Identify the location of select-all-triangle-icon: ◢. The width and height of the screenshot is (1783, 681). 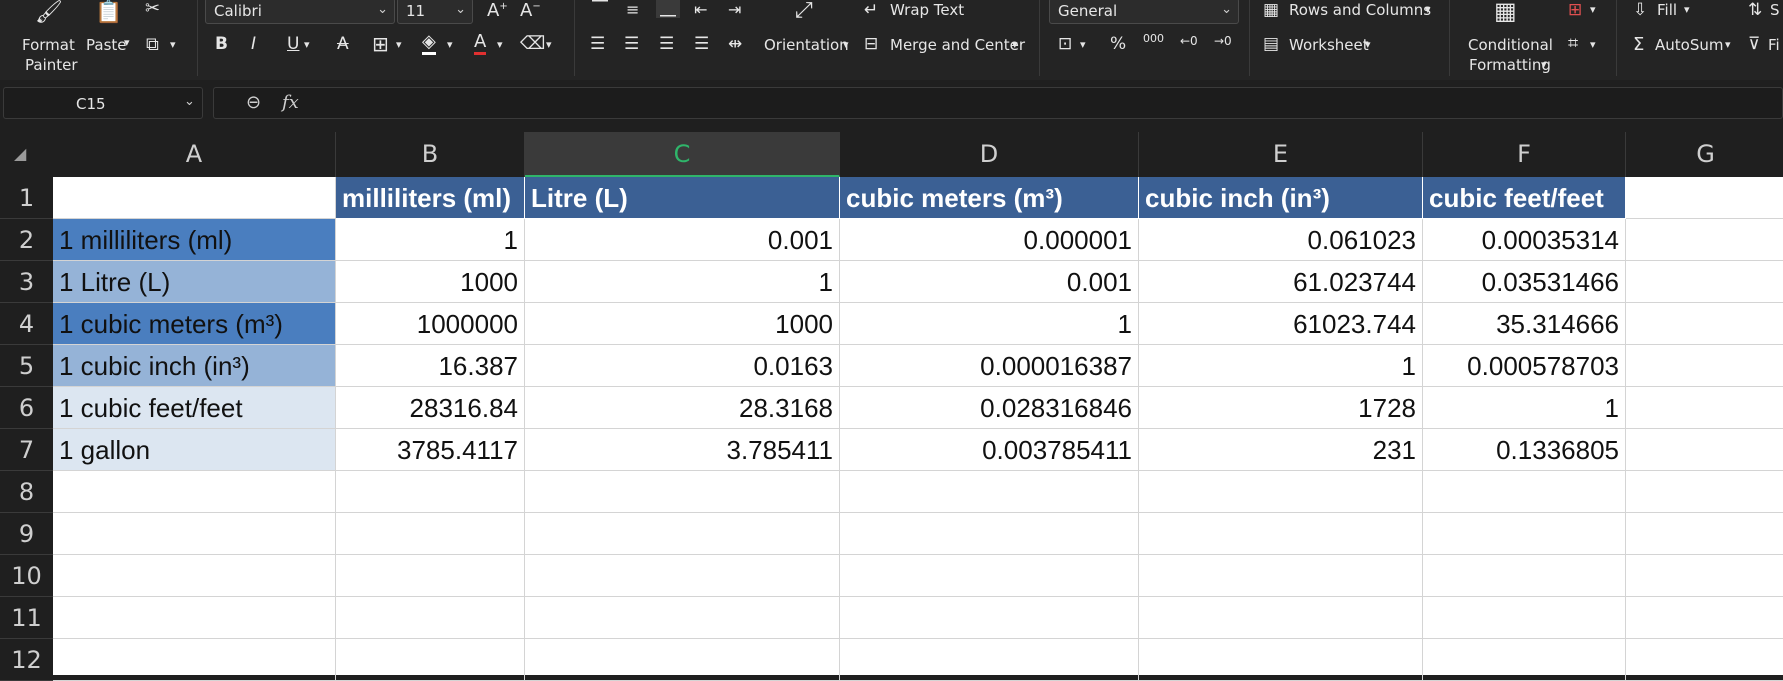
(20, 153).